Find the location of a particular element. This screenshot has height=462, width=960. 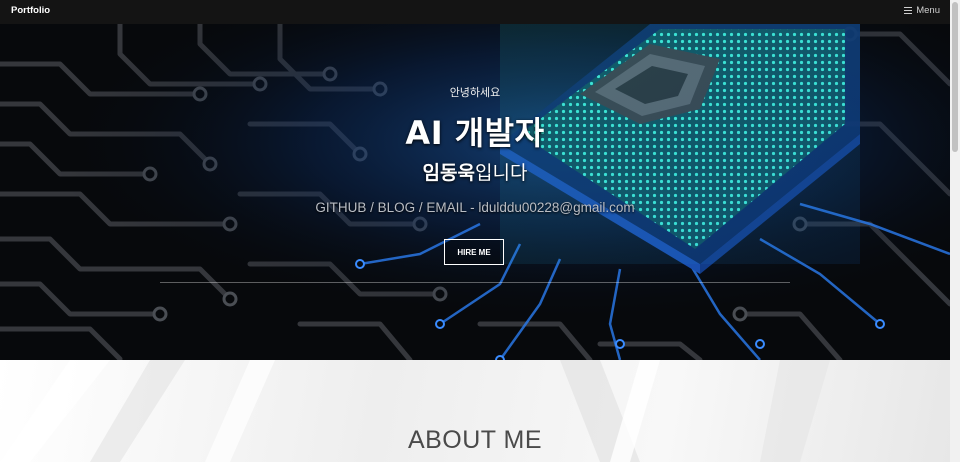

brand-link: Portfolio is located at coordinates (30, 10).